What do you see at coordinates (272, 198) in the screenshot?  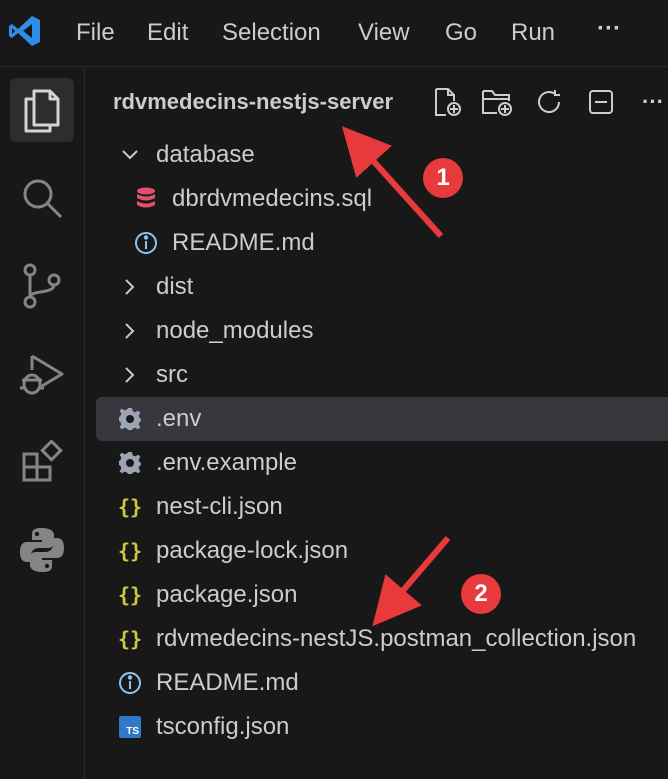 I see `tree-item-label: dbrdvmedecins.sql` at bounding box center [272, 198].